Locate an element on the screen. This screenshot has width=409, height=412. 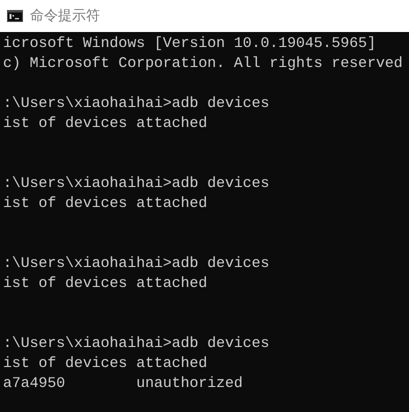
console-line: c) Microsoft Corporation. All rights reserved is located at coordinates (203, 64).